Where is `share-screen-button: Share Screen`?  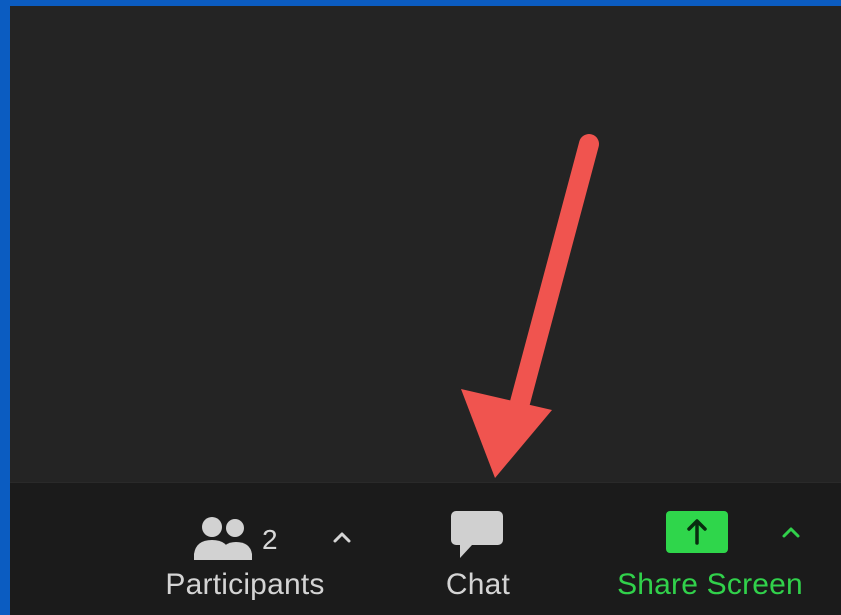 share-screen-button: Share Screen is located at coordinates (710, 550).